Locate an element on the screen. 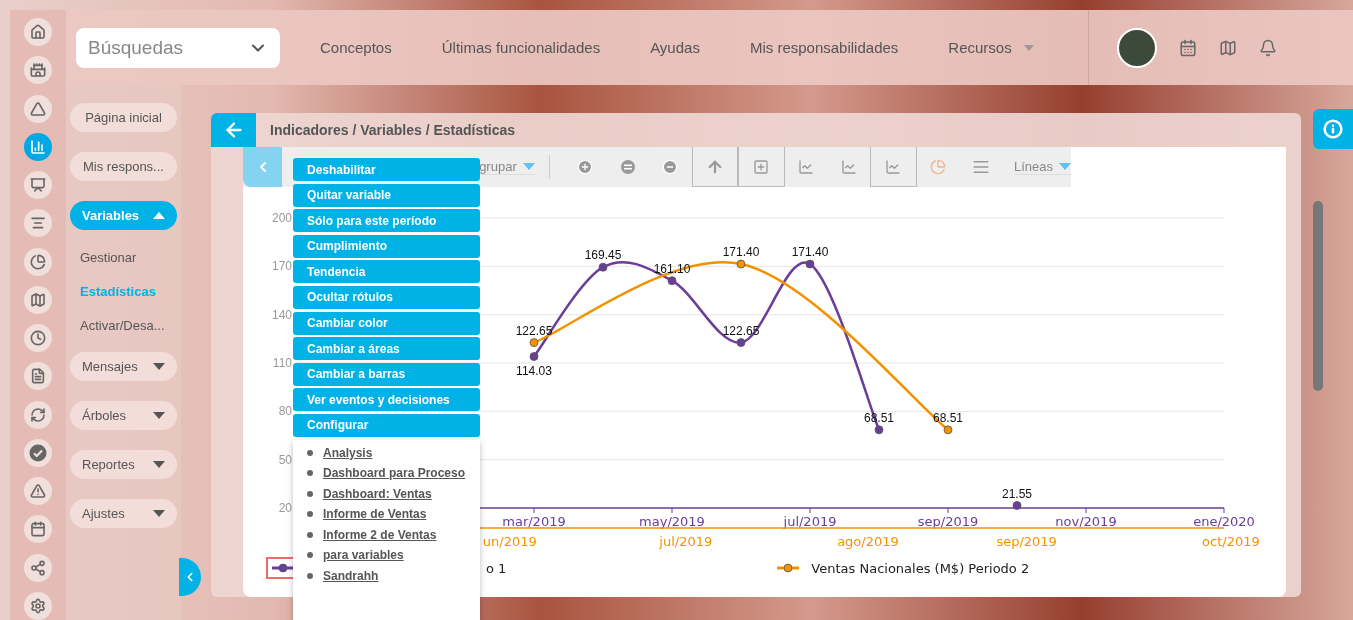 The width and height of the screenshot is (1353, 620). y-tick-label: 170 is located at coordinates (281, 266).